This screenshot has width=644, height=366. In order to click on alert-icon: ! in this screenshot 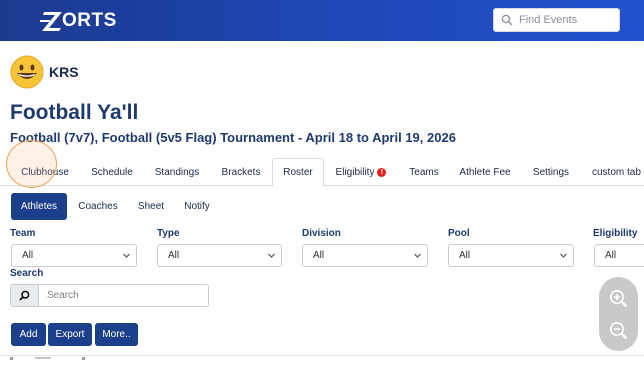, I will do `click(382, 172)`.